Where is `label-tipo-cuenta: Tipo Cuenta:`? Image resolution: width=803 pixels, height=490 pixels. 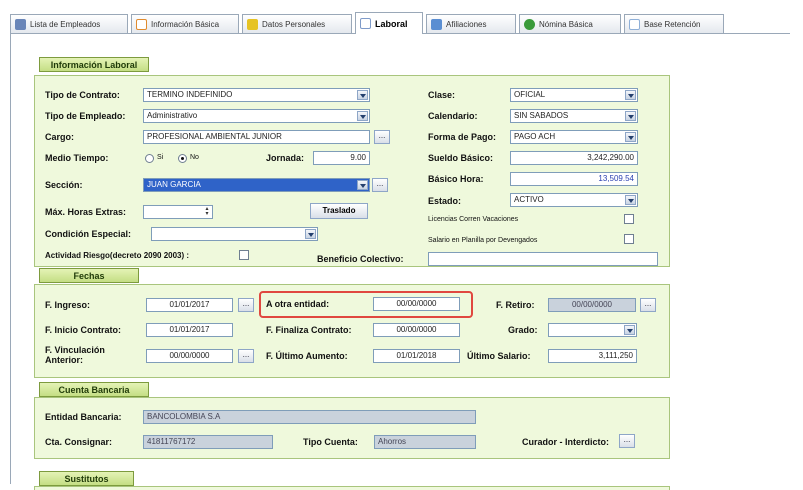 label-tipo-cuenta: Tipo Cuenta: is located at coordinates (330, 442).